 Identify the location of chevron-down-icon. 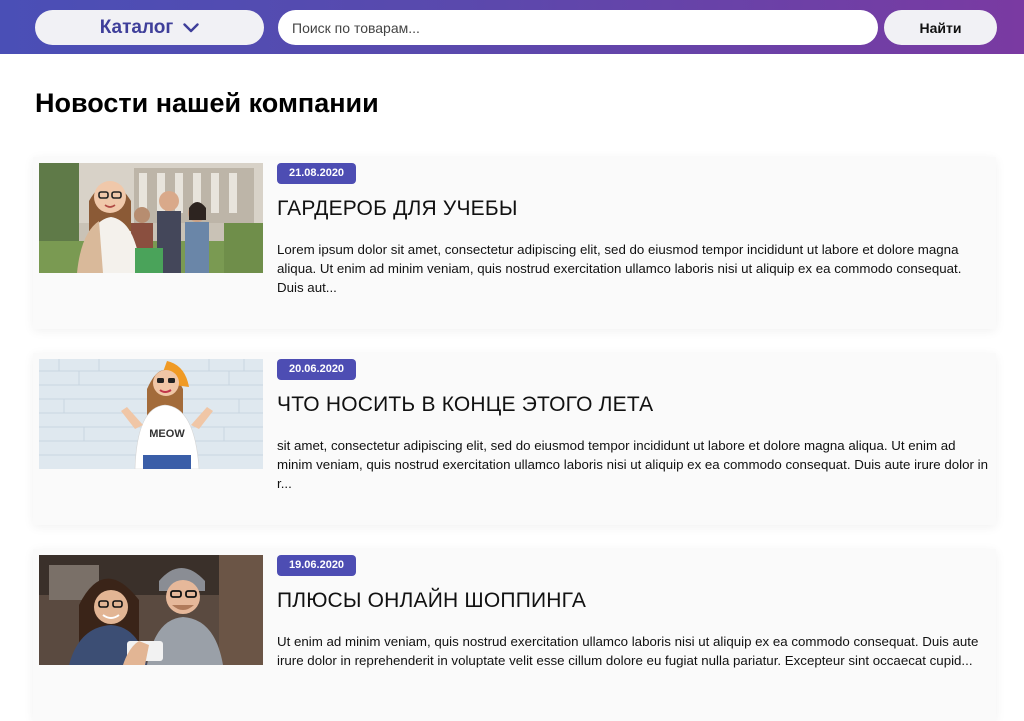
(191, 27).